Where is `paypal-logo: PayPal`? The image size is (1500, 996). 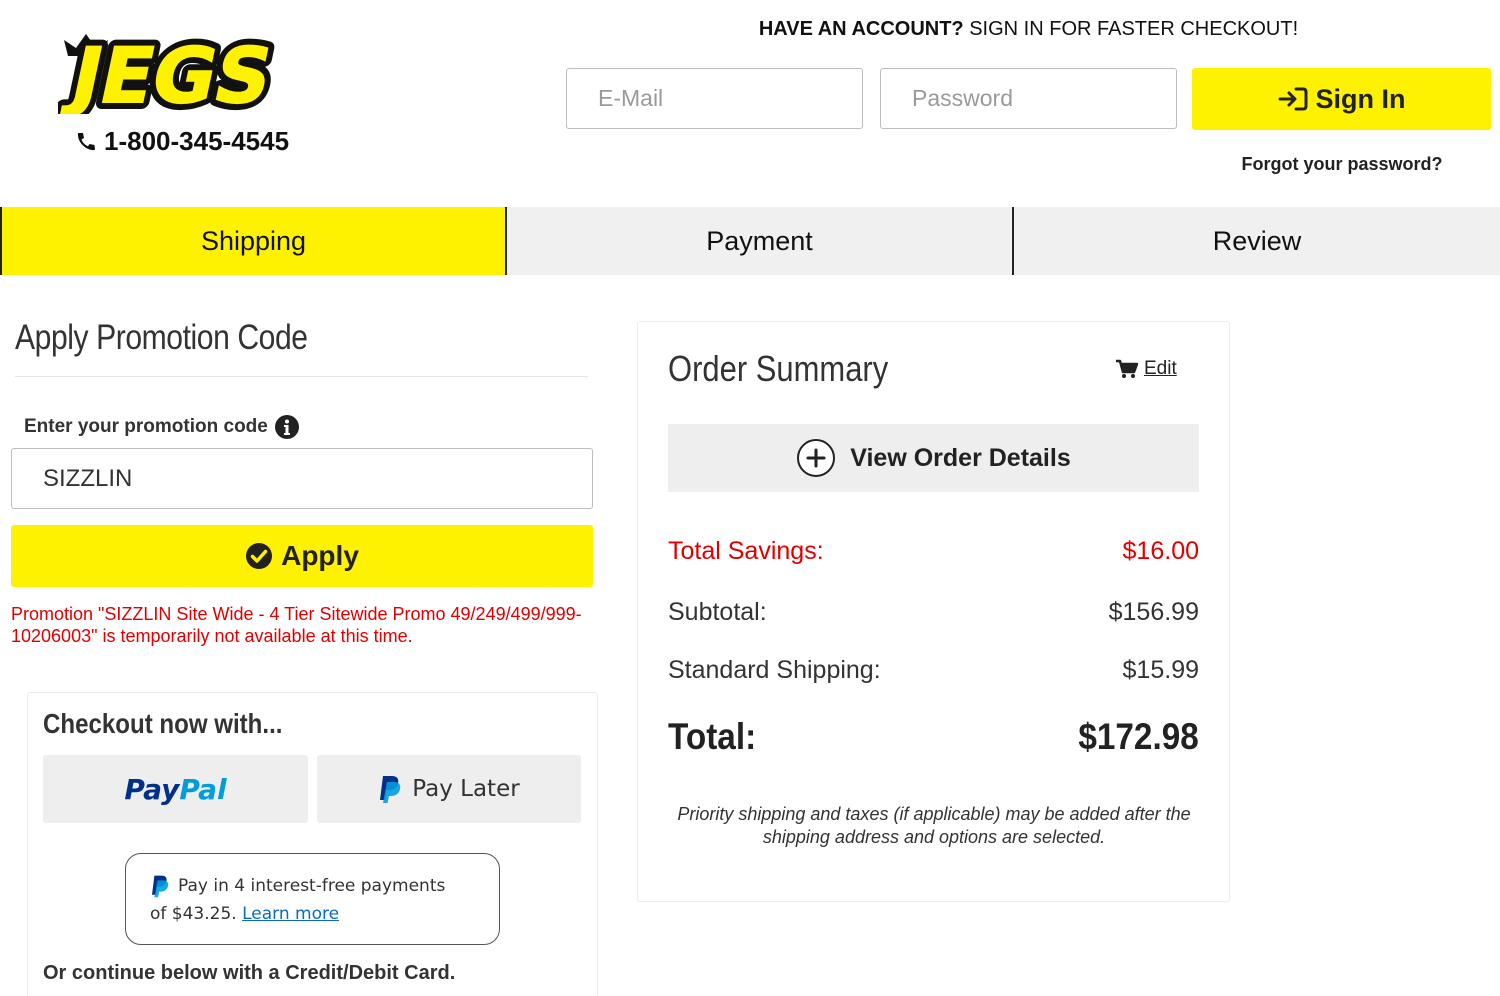 paypal-logo: PayPal is located at coordinates (175, 789).